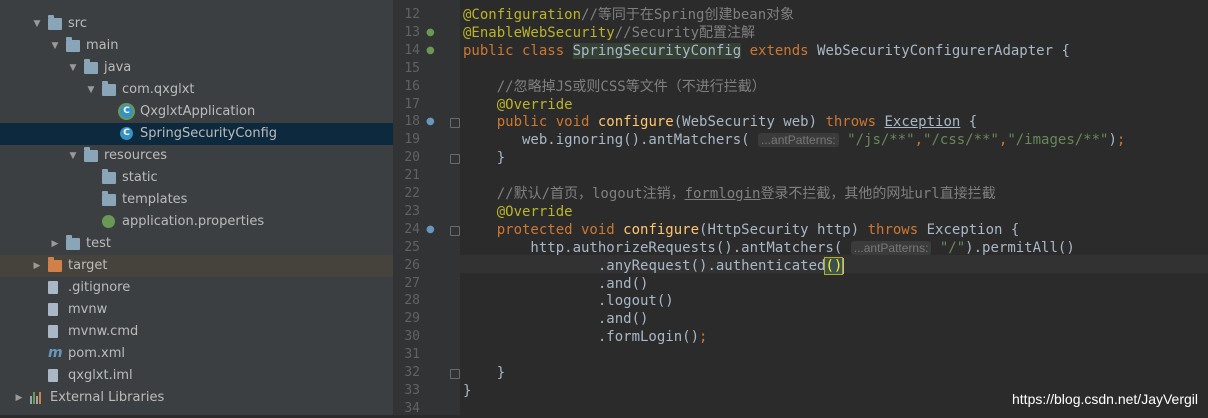 The height and width of the screenshot is (418, 1208). Describe the element at coordinates (688, 15) in the screenshot. I see `code-token: //等同于在Spring创建bean对象` at that location.